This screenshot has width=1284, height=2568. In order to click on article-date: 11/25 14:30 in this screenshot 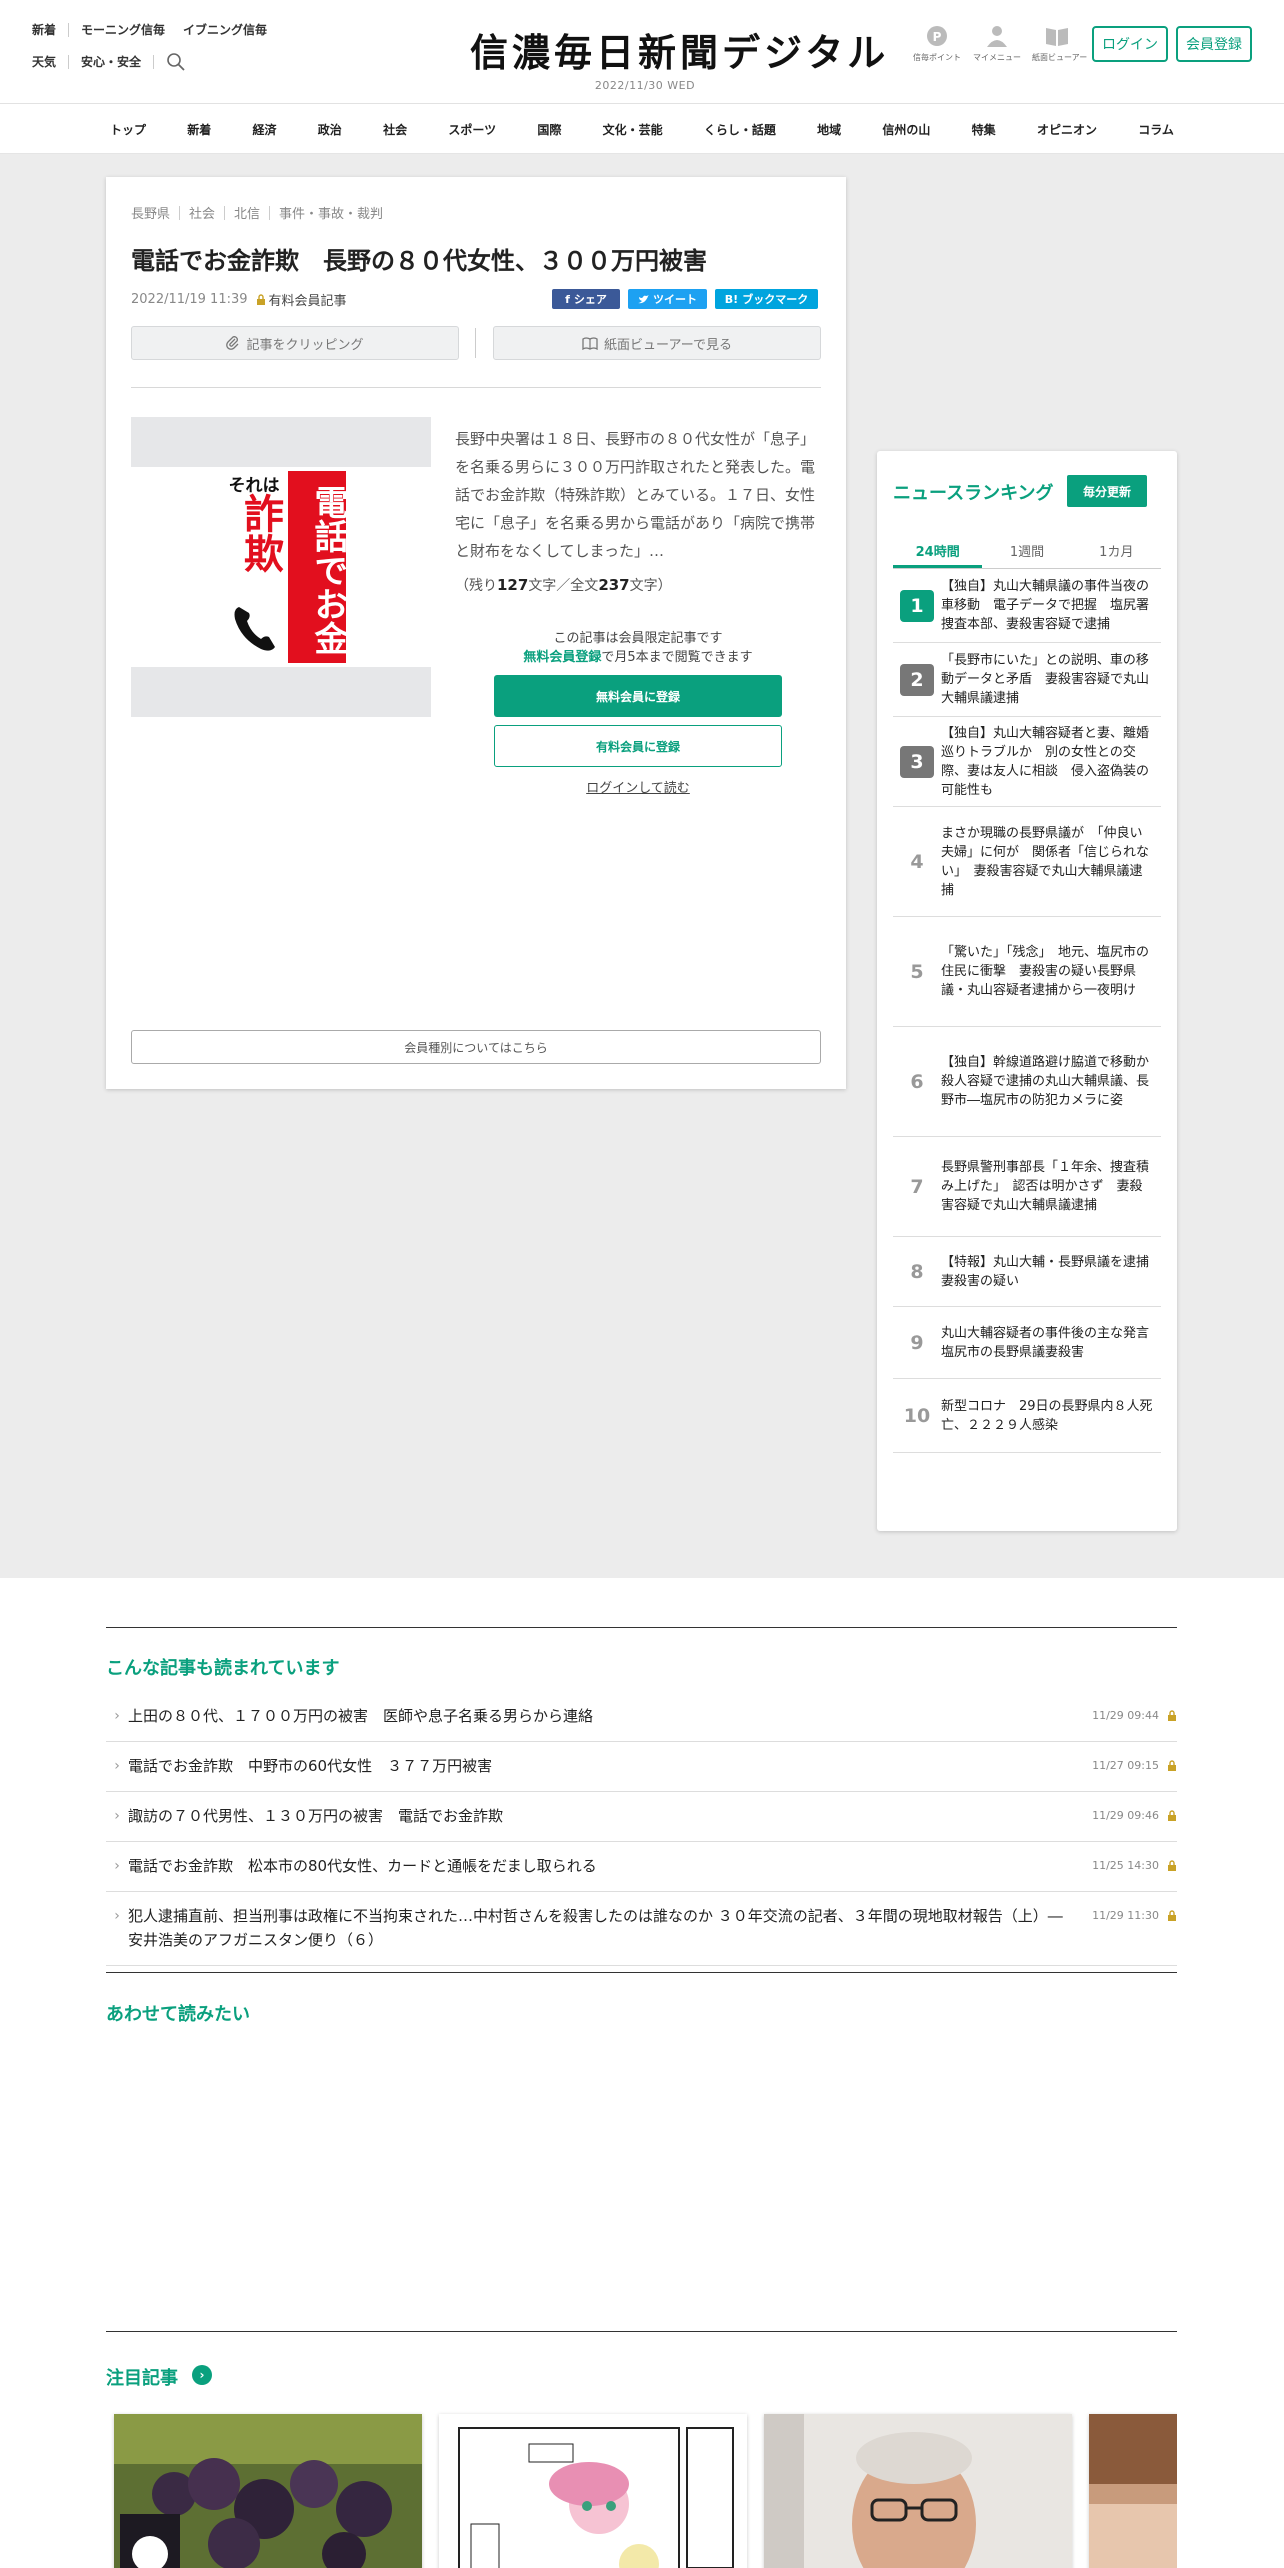, I will do `click(1125, 1865)`.